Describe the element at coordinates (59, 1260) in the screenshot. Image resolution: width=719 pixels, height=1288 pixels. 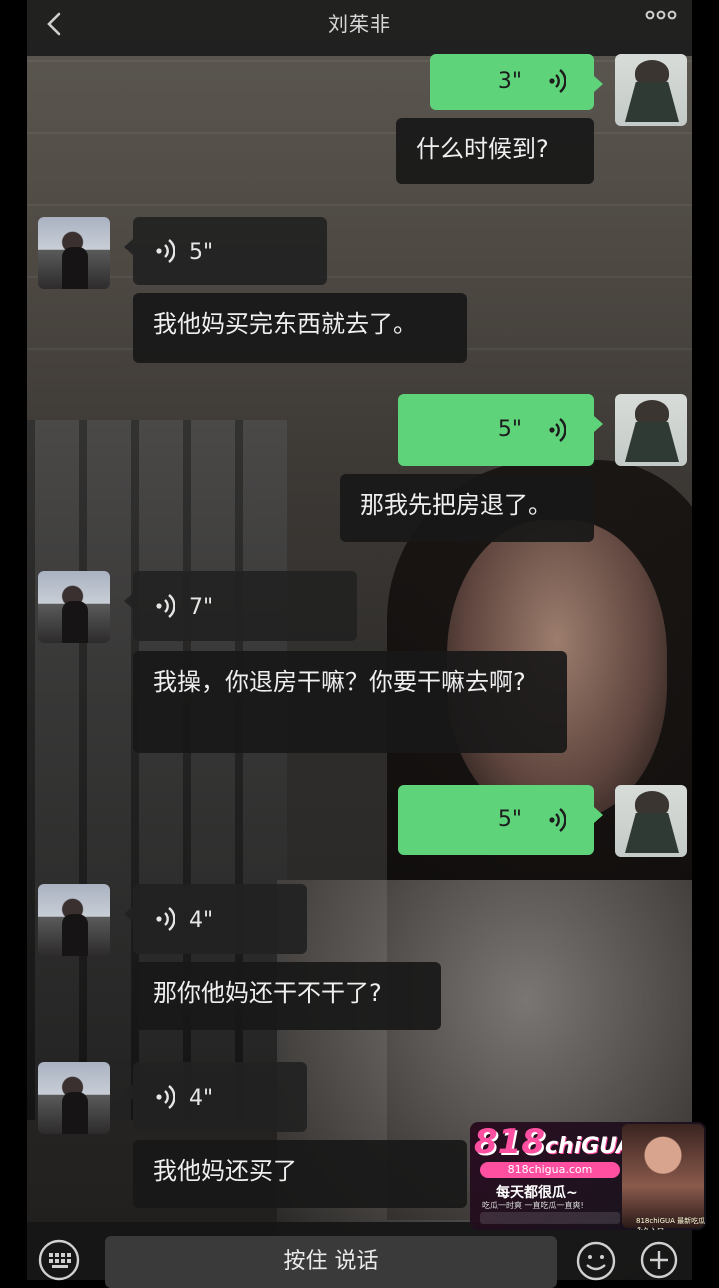
I see `keyboard-icon` at that location.